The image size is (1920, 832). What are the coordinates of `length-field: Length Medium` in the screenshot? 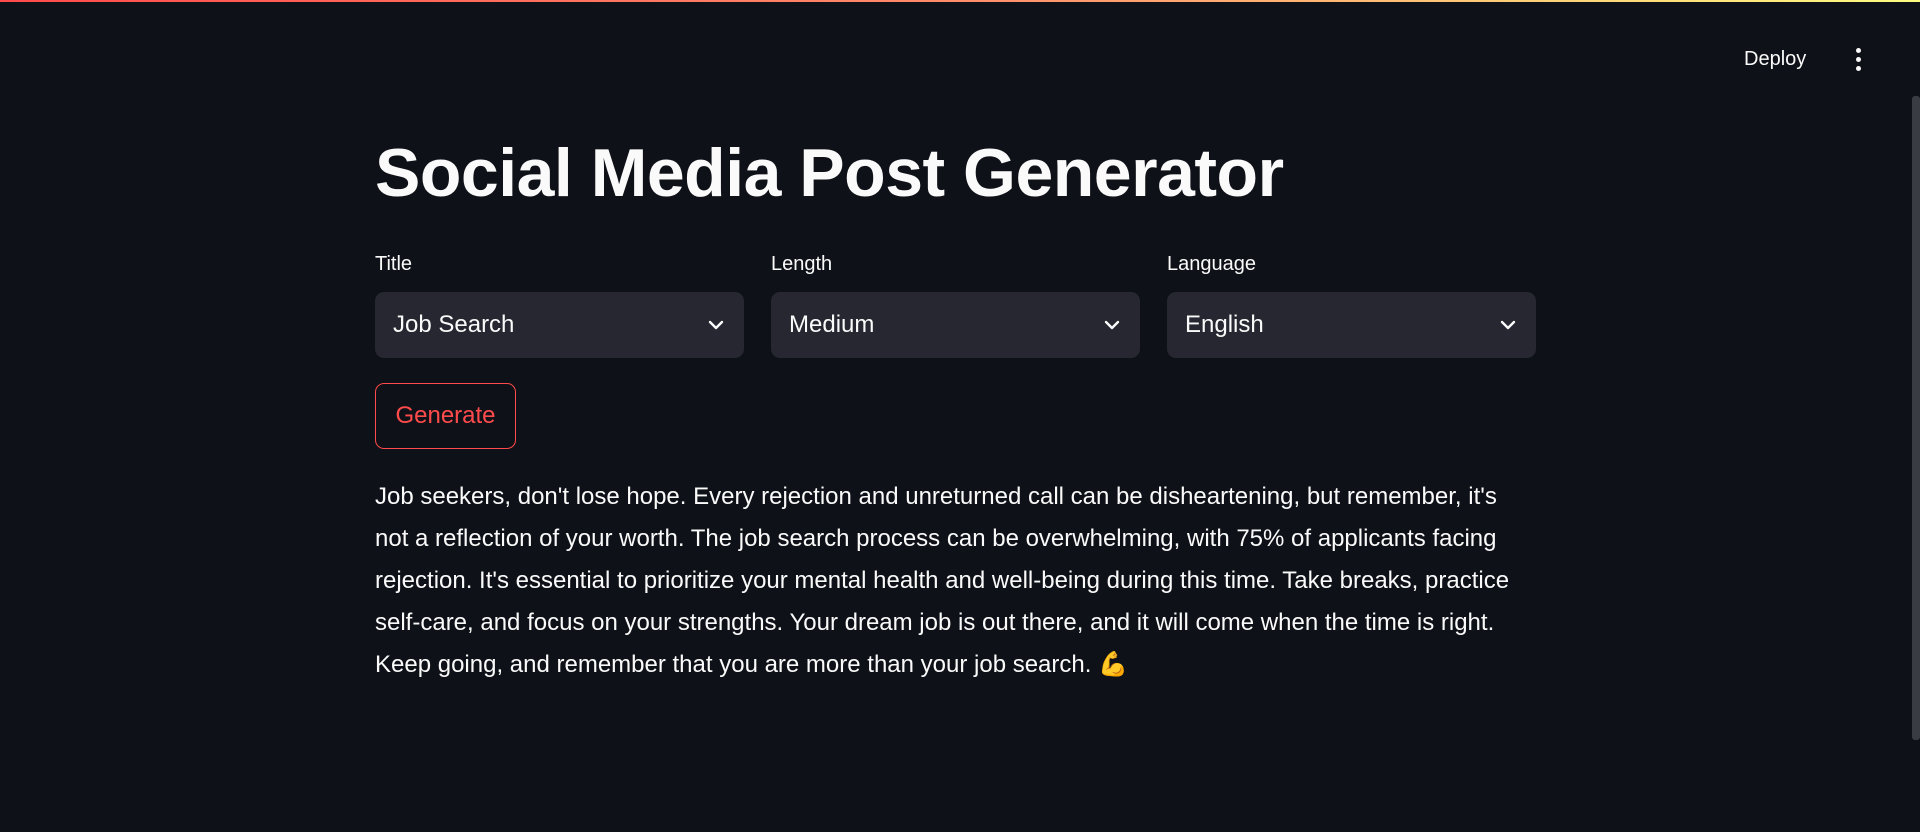 It's located at (955, 304).